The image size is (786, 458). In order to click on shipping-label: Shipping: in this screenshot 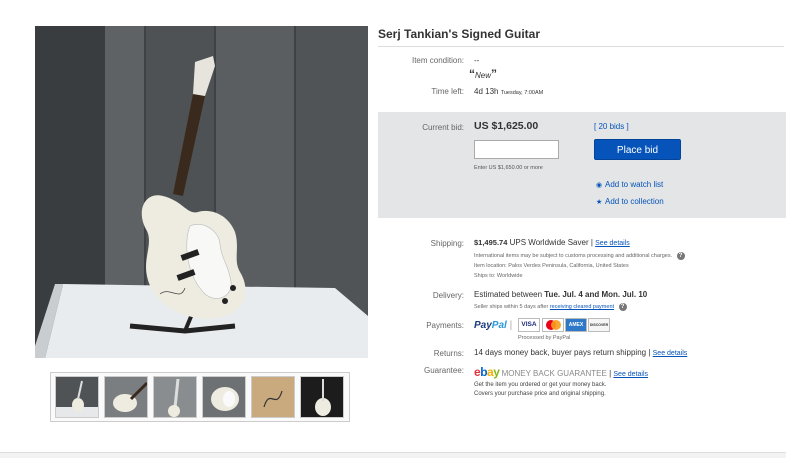, I will do `click(447, 243)`.